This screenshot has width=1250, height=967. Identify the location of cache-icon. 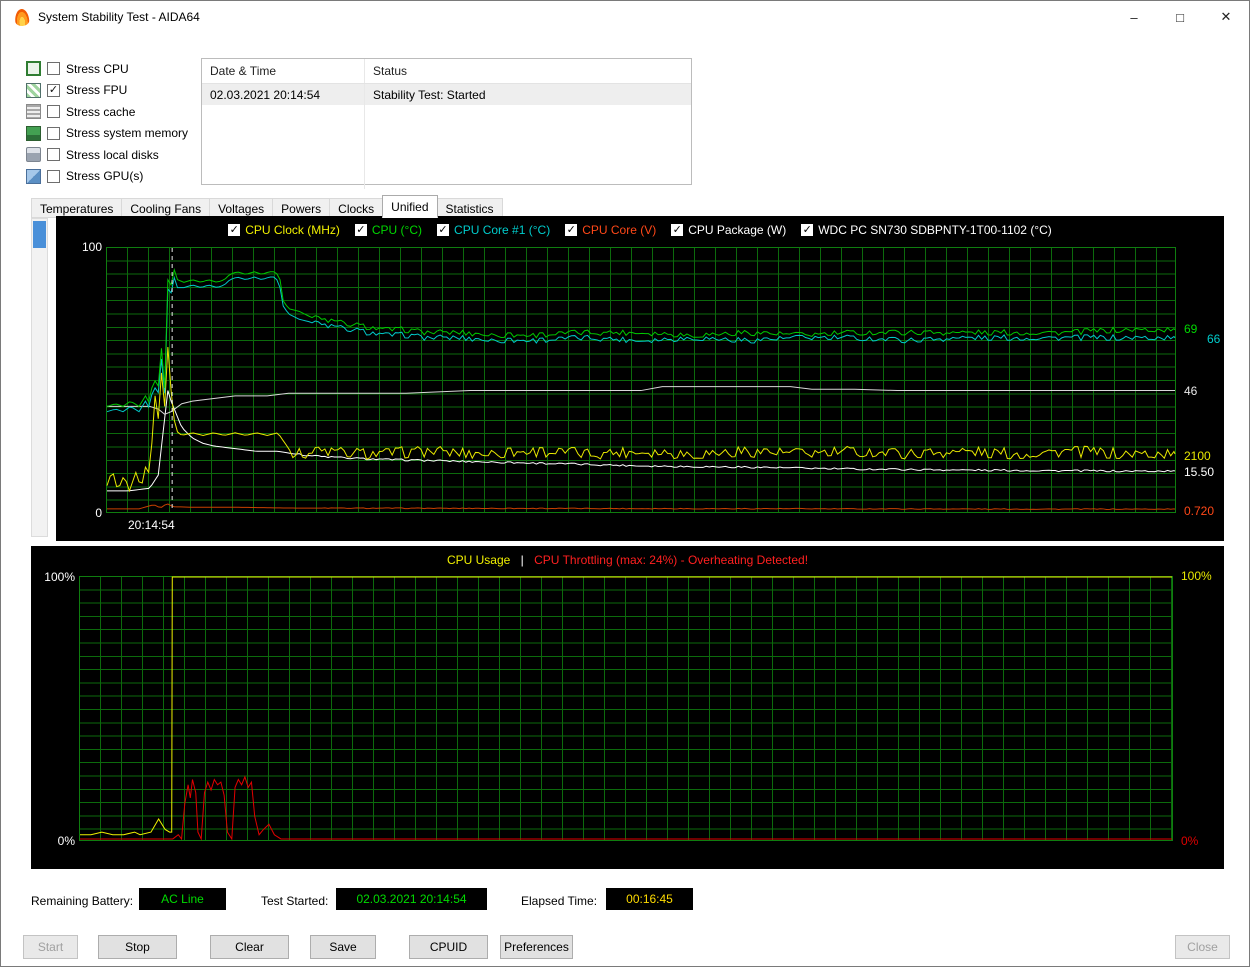
(33, 112).